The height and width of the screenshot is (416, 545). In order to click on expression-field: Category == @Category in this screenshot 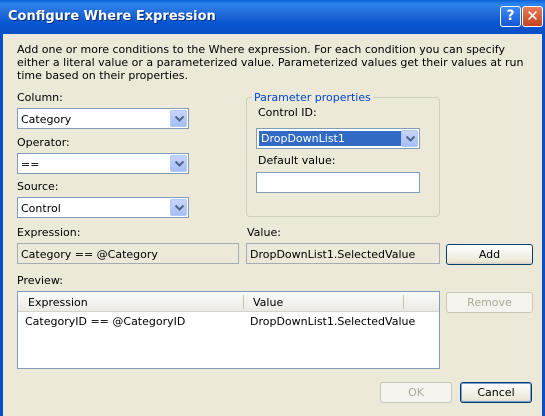, I will do `click(128, 253)`.